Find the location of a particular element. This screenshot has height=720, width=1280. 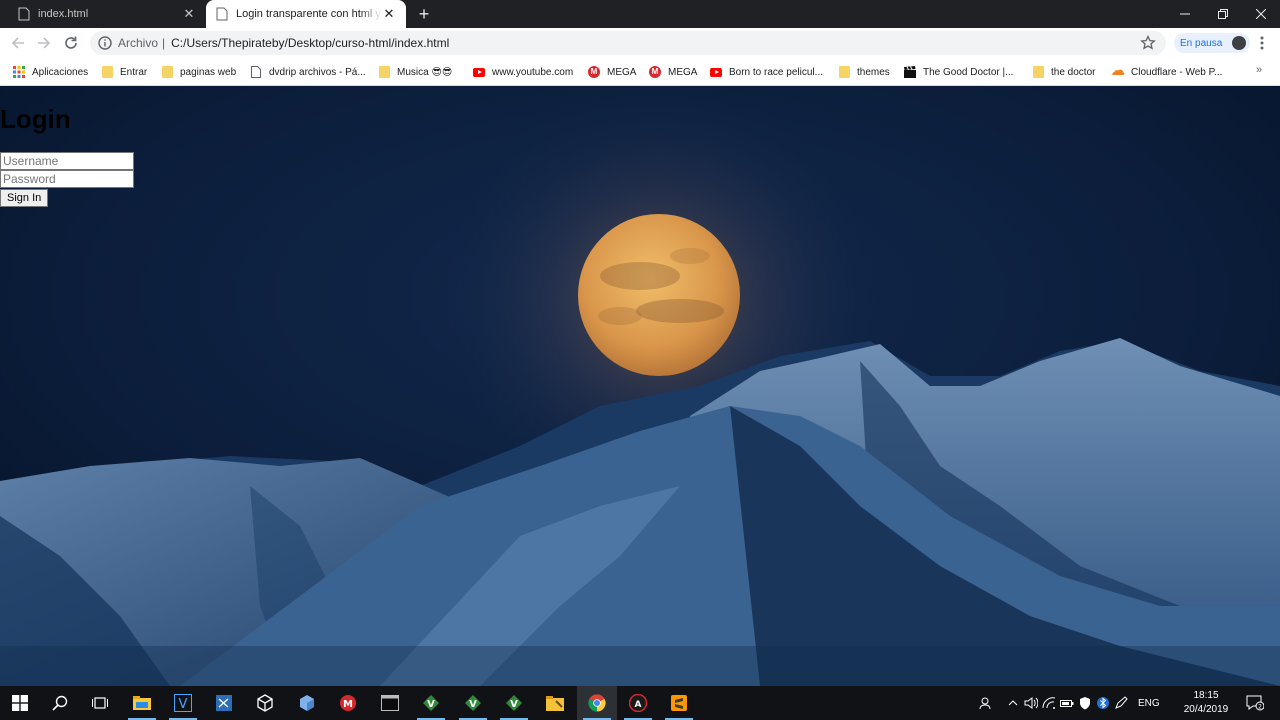

windows-taskbar: V M V V V A ENG 18:15 20/4/2019 2 is located at coordinates (640, 703).